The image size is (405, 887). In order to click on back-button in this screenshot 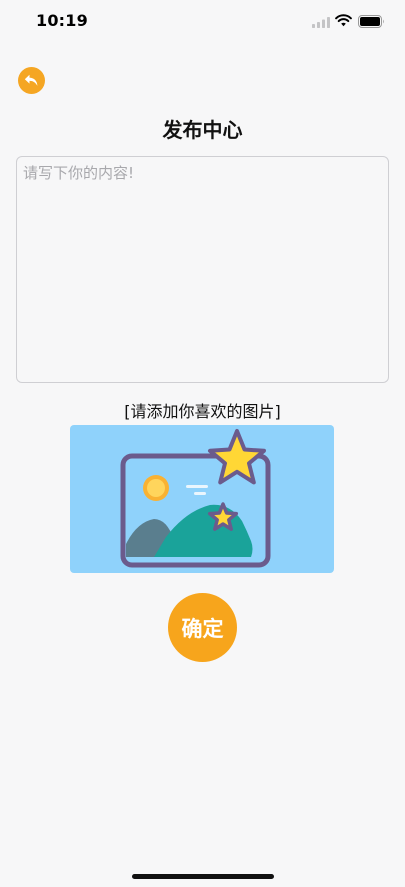, I will do `click(31, 80)`.